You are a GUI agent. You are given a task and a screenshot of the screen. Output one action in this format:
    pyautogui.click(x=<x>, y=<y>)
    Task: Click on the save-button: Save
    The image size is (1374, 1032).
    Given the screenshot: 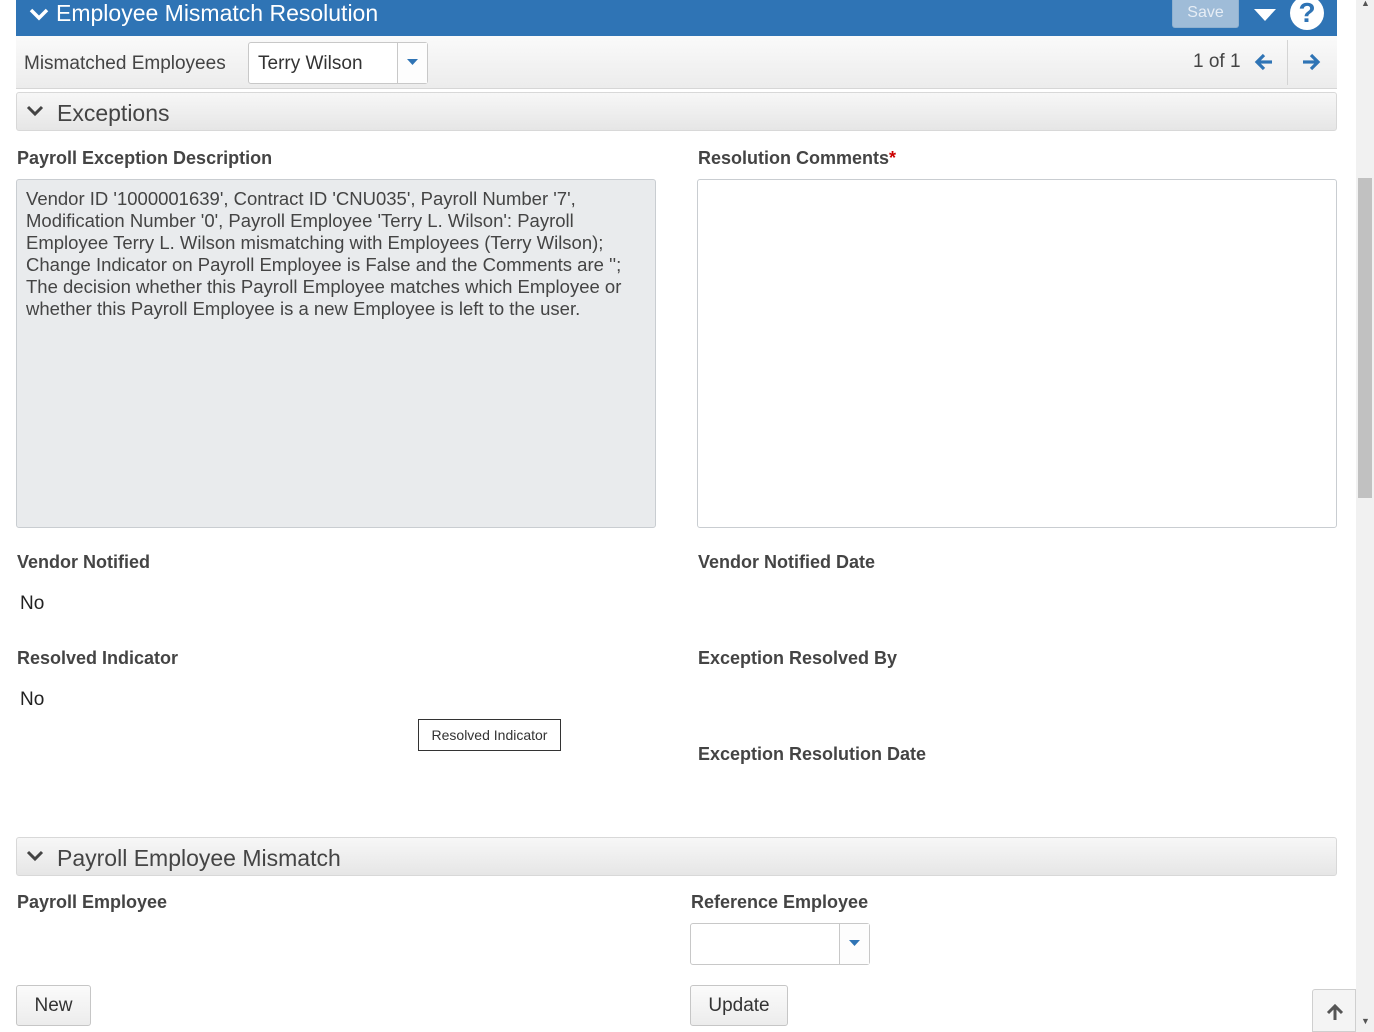 What is the action you would take?
    pyautogui.click(x=1205, y=14)
    